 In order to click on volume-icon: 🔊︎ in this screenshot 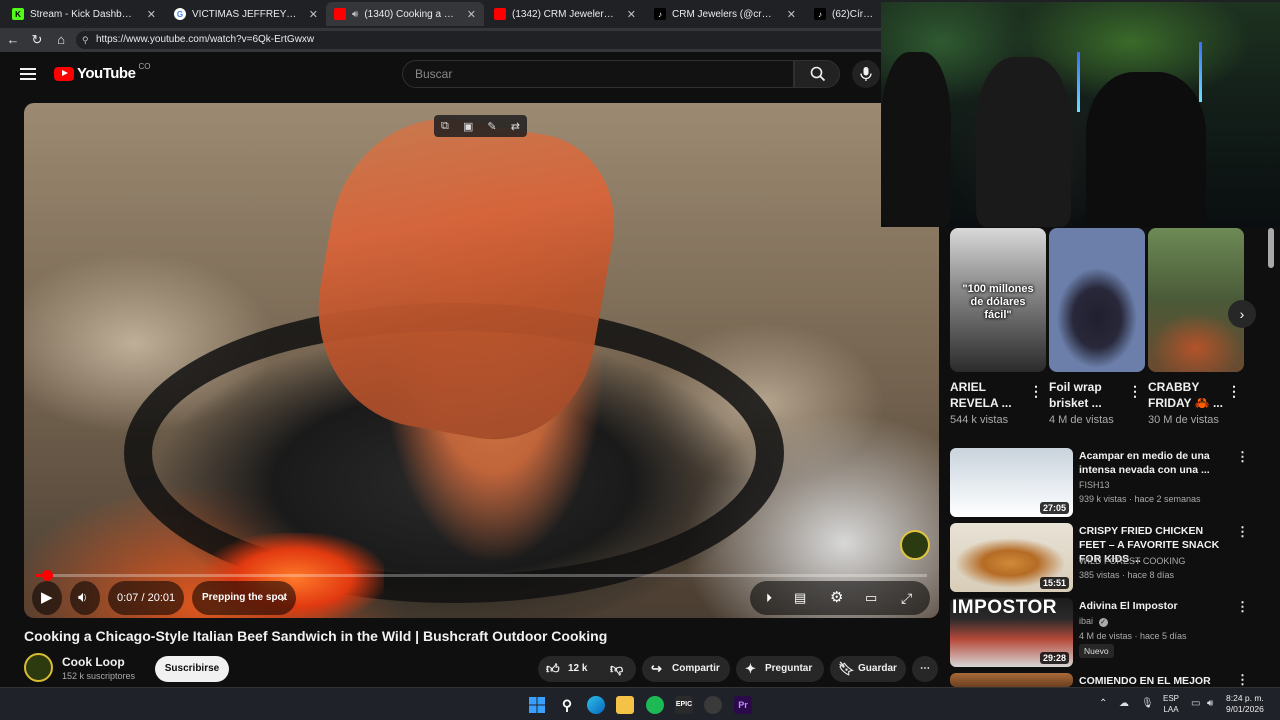, I will do `click(1210, 703)`.